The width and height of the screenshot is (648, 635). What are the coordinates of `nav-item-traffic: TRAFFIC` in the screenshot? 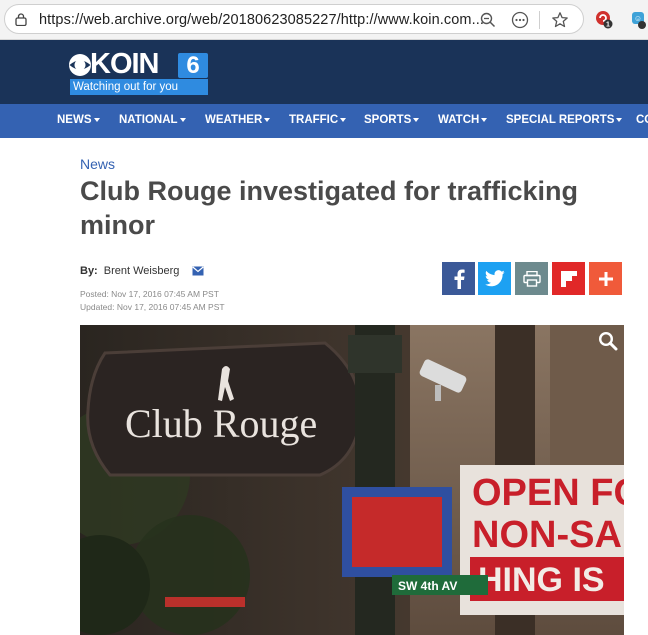 It's located at (318, 120).